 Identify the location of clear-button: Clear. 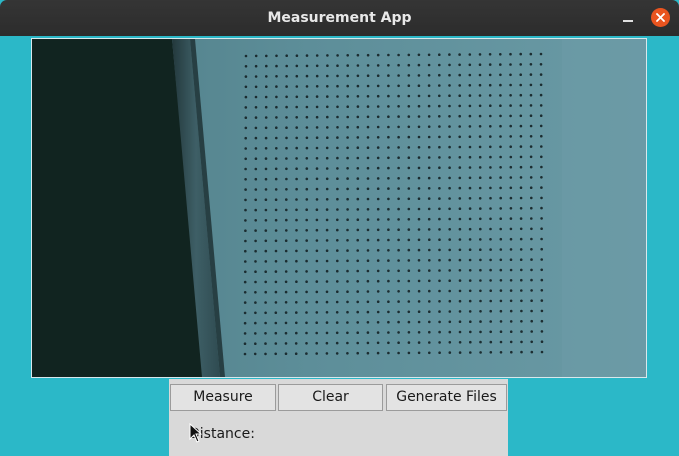
(330, 397).